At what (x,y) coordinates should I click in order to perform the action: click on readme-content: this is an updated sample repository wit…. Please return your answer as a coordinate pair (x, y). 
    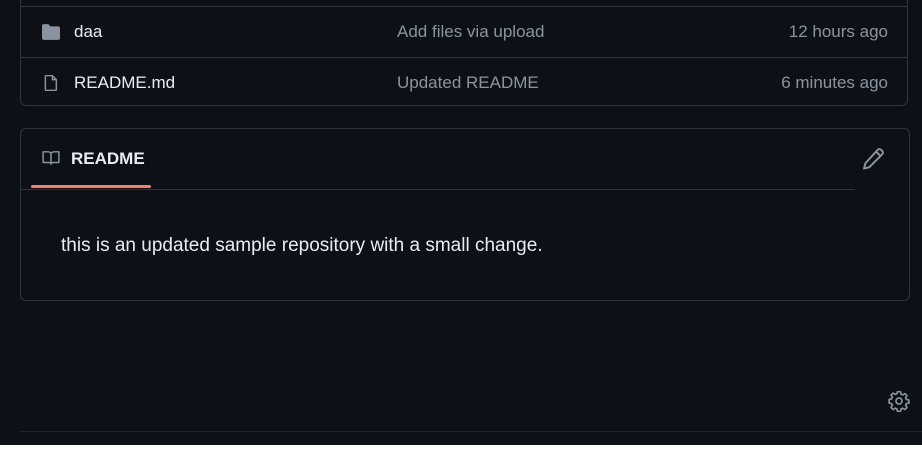
    Looking at the image, I should click on (302, 245).